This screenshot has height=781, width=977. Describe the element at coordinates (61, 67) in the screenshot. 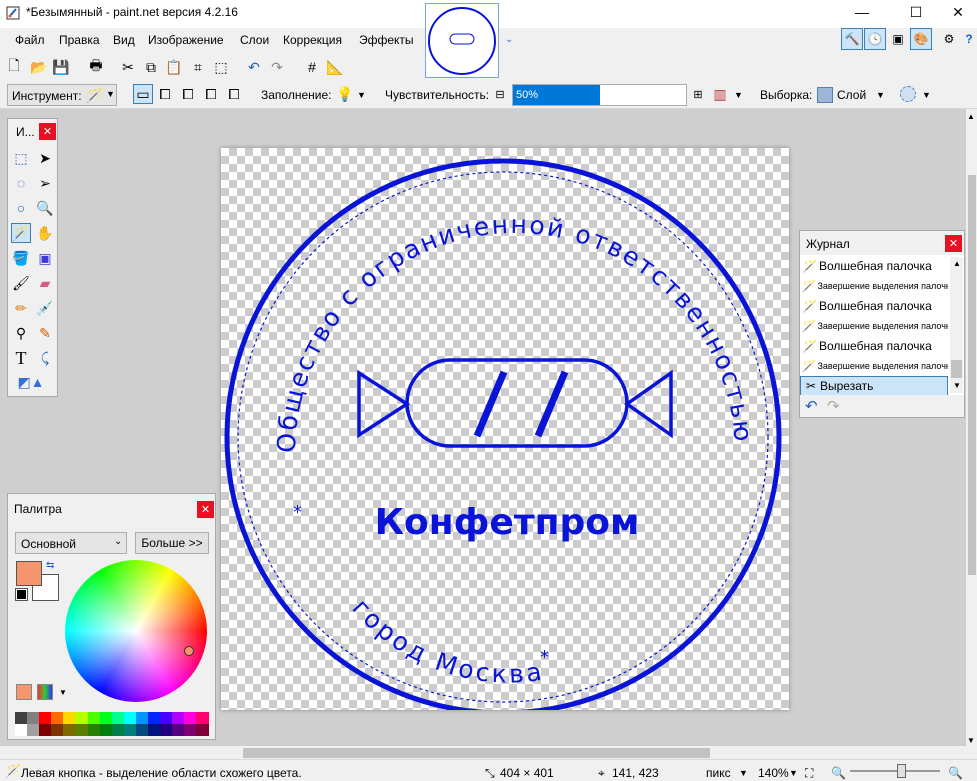

I see `save-icon: 💾` at that location.